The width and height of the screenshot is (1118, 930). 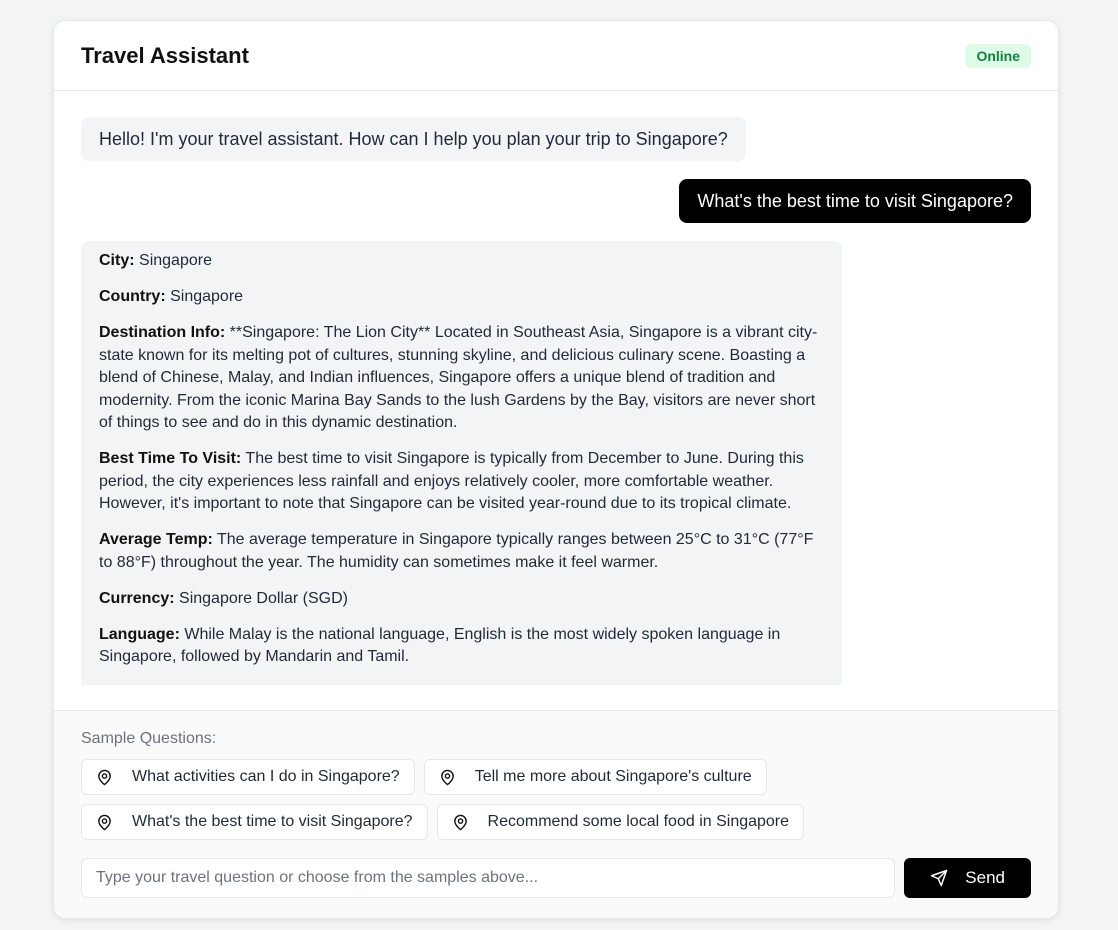 What do you see at coordinates (263, 598) in the screenshot?
I see `info-value: Singapore Dollar (SGD)` at bounding box center [263, 598].